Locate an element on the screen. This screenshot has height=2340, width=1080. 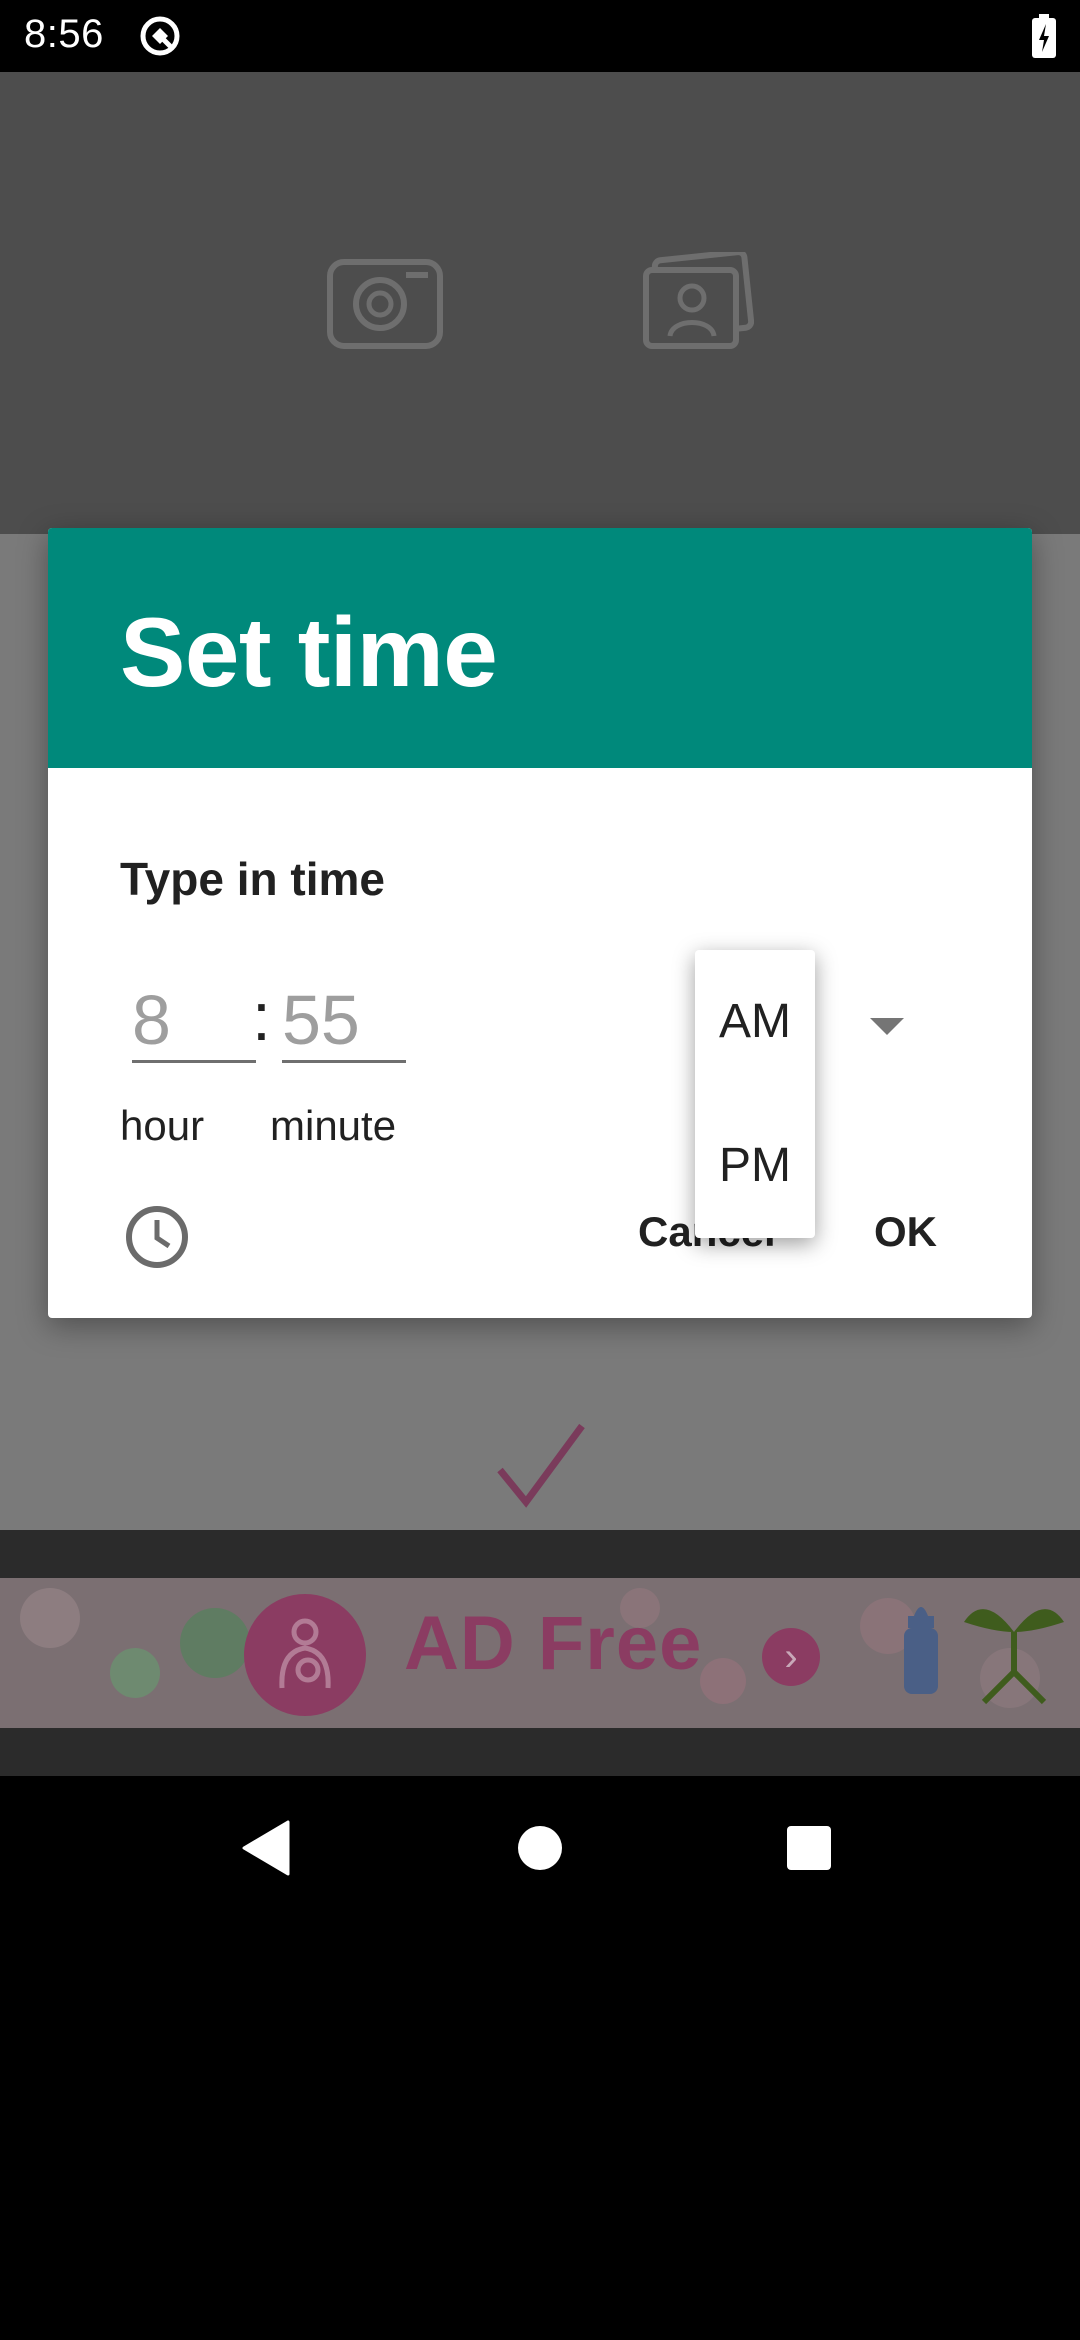
ampm-dropdown-arrow-icon is located at coordinates (887, 1026).